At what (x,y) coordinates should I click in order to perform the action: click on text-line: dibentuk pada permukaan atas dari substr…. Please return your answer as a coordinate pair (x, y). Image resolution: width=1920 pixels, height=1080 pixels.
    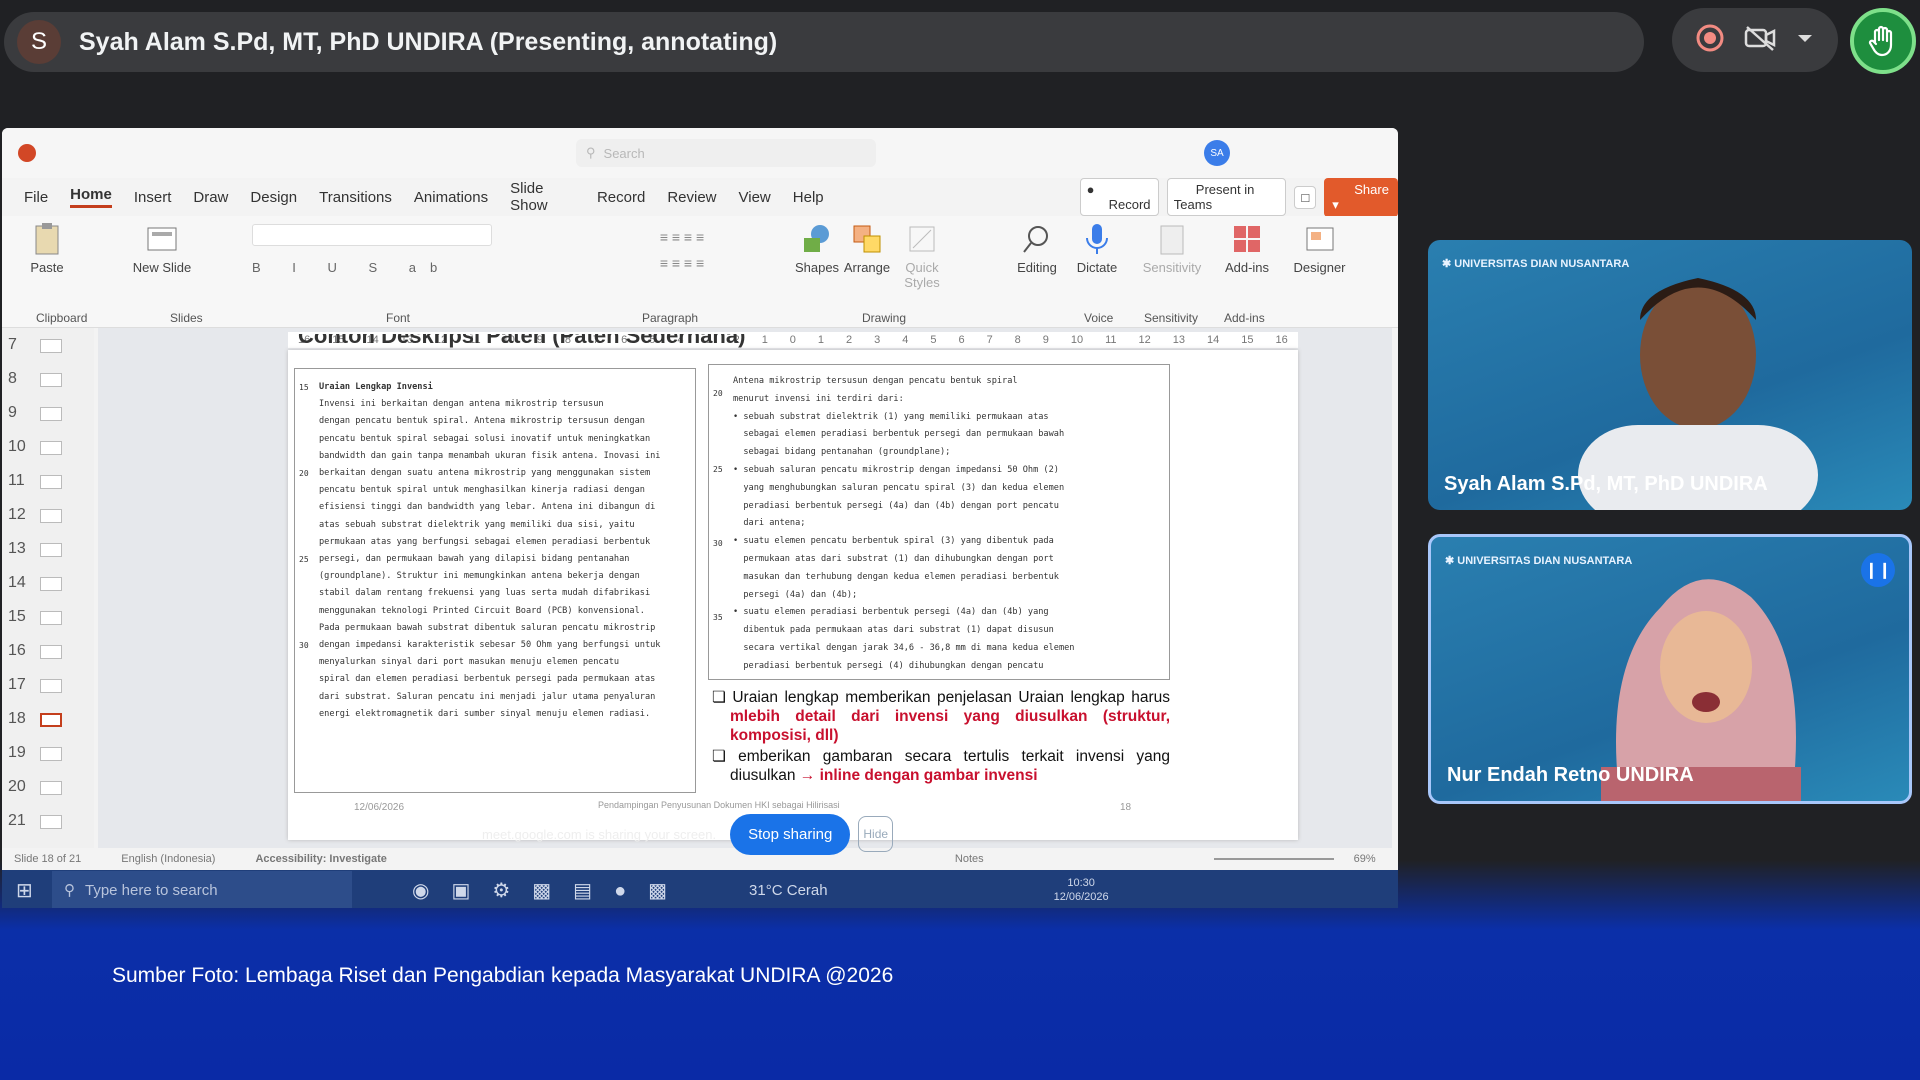
    Looking at the image, I should click on (893, 630).